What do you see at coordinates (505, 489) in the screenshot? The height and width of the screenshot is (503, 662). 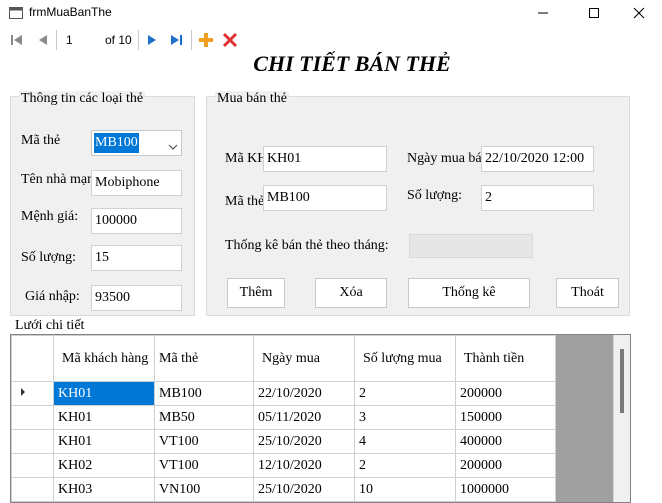 I see `table-cell: 1000000` at bounding box center [505, 489].